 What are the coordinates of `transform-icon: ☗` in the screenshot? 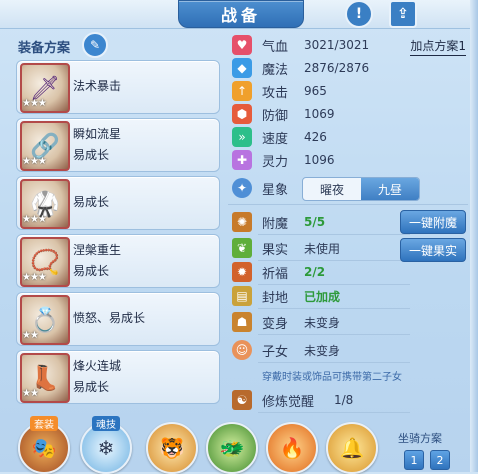 It's located at (242, 322).